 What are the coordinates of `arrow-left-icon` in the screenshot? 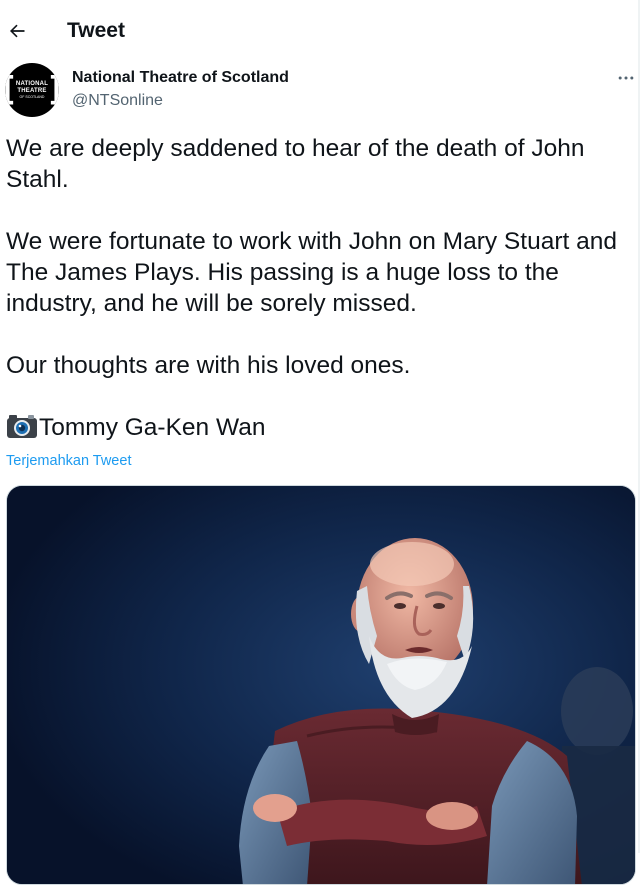 It's located at (17, 31).